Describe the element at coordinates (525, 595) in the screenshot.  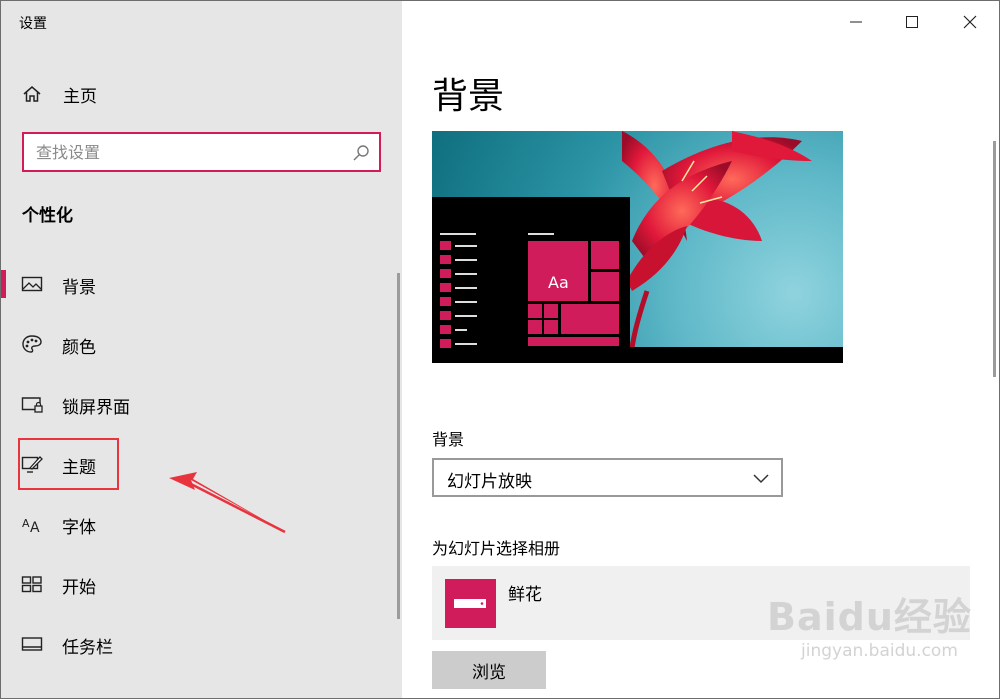
I see `album-name: 鲜花` at that location.